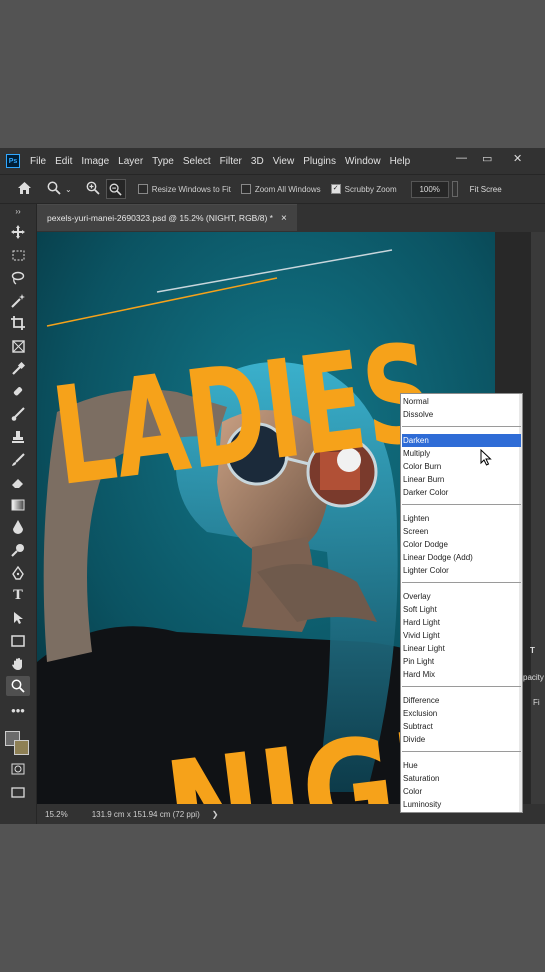 The width and height of the screenshot is (545, 972). Describe the element at coordinates (18, 641) in the screenshot. I see `rectangle-tool-icon` at that location.